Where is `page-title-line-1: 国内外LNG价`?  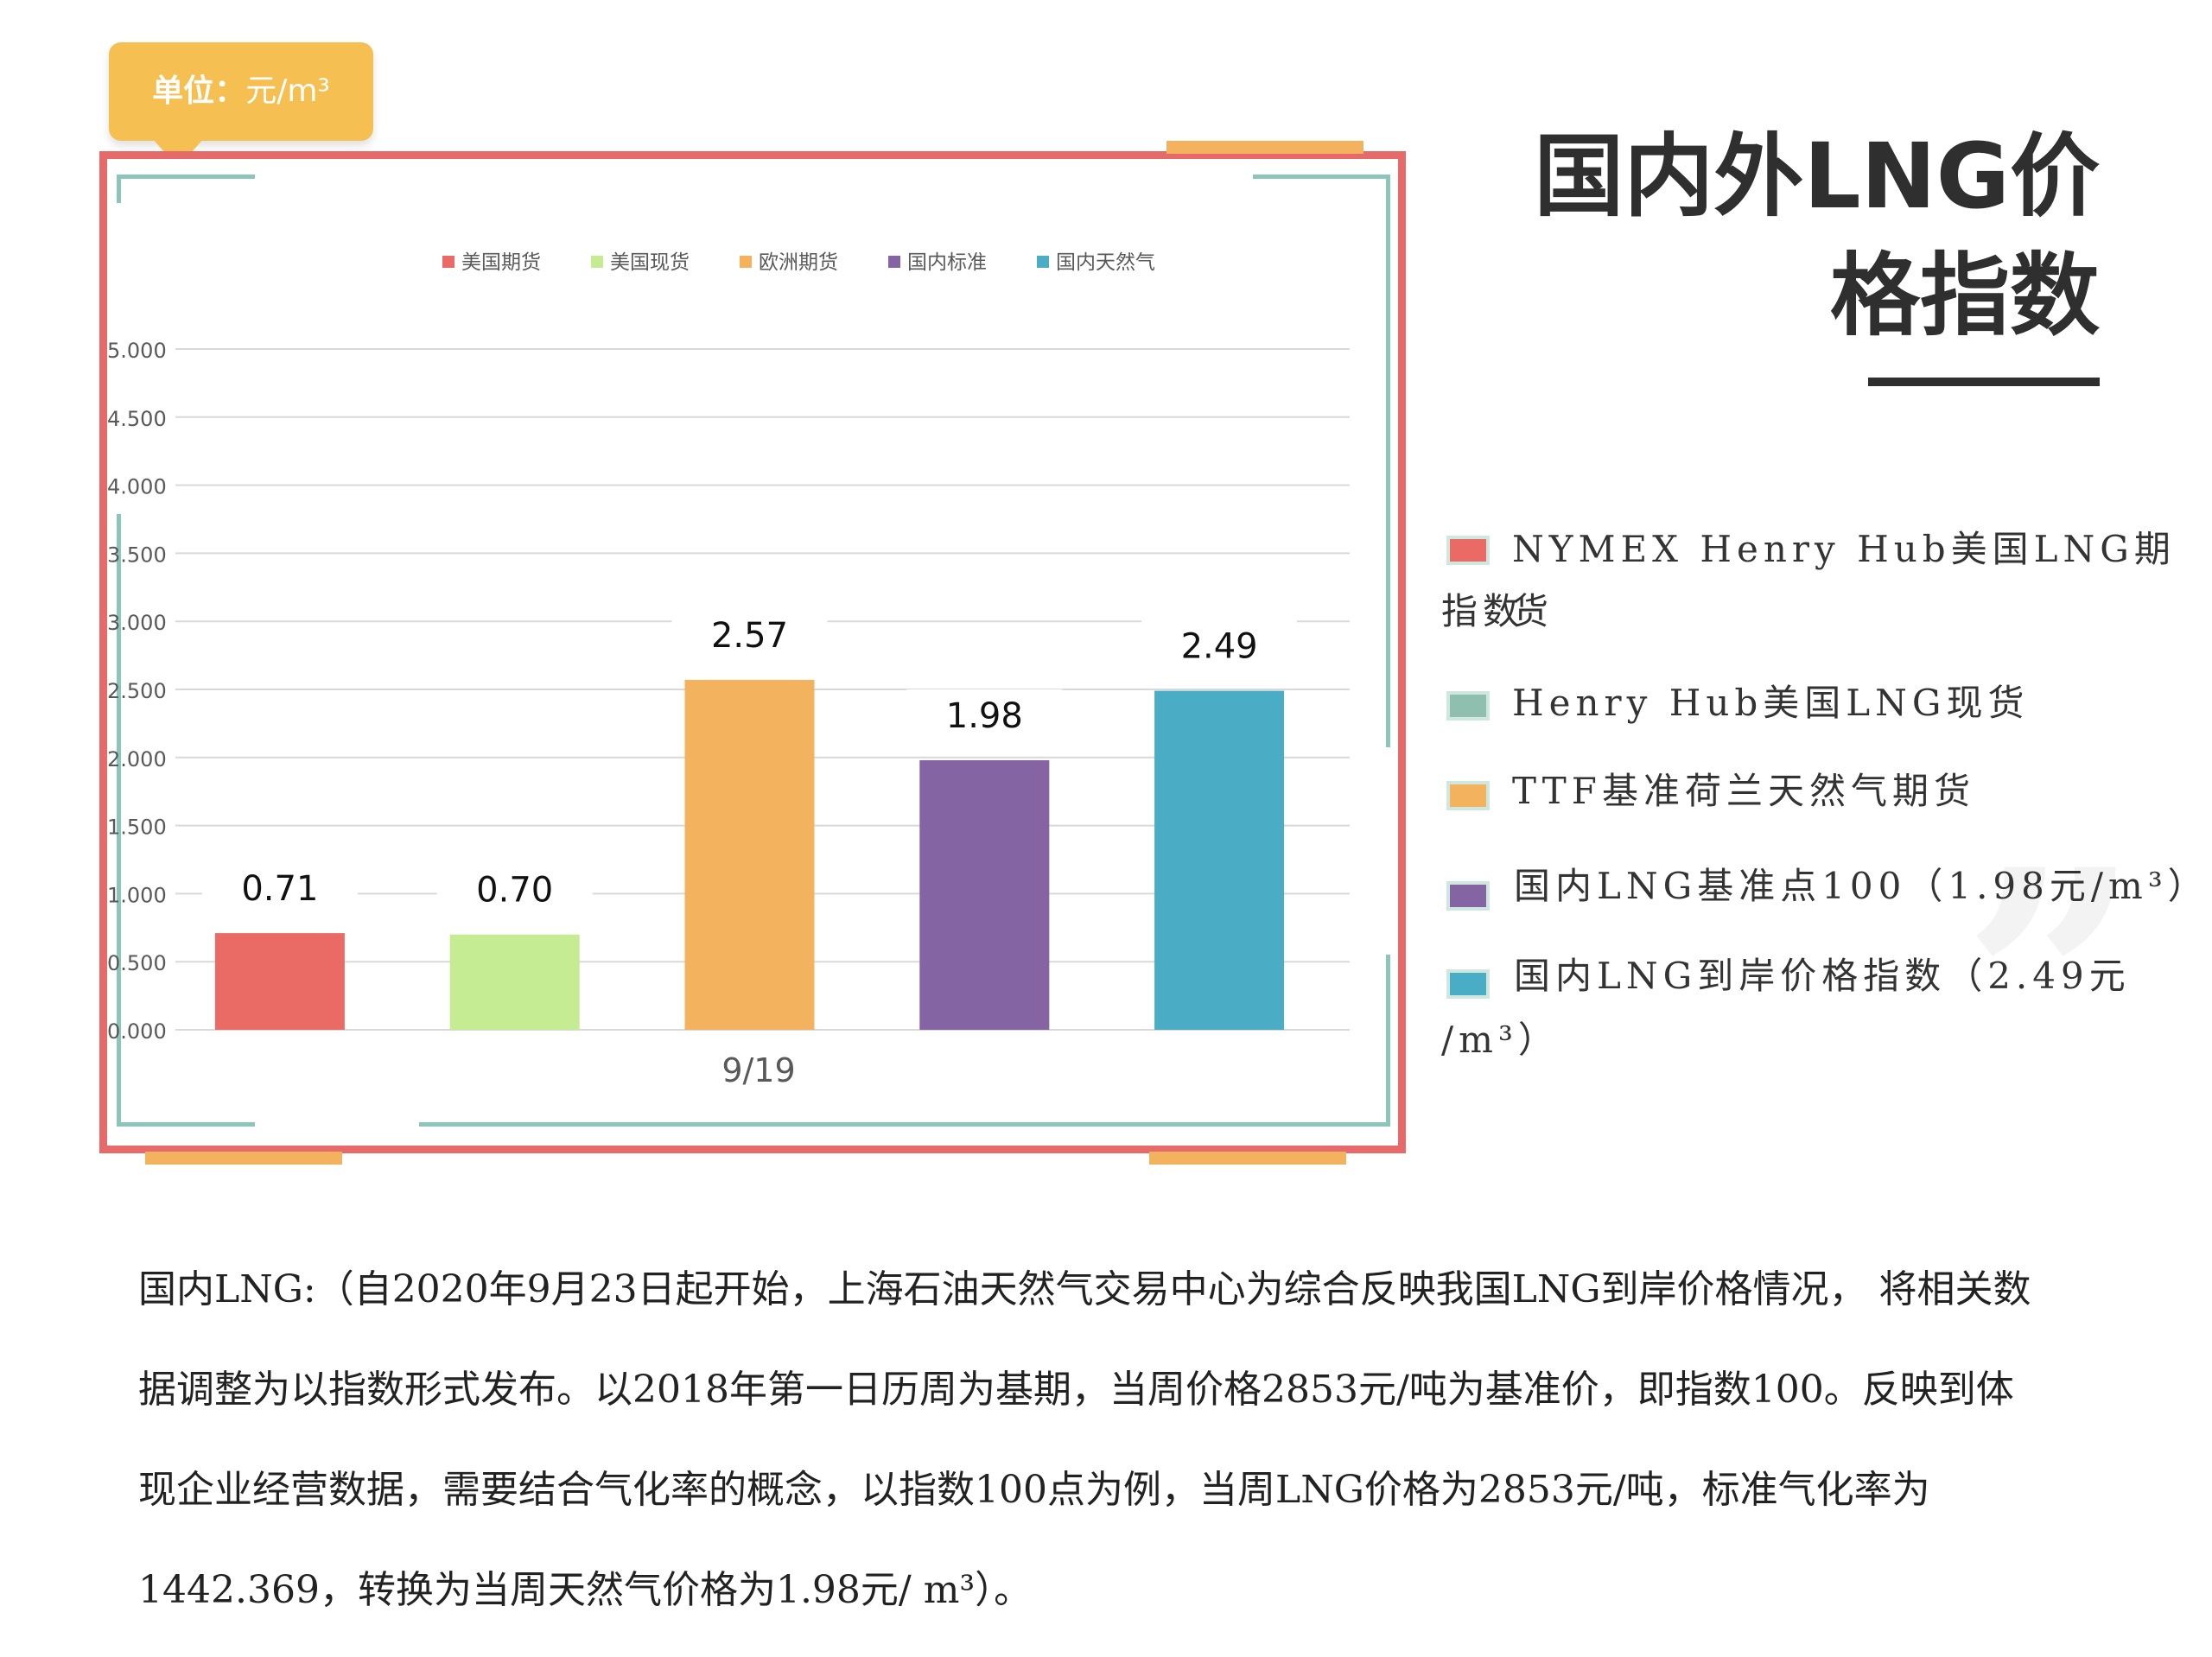
page-title-line-1: 国内外LNG价 is located at coordinates (1817, 176).